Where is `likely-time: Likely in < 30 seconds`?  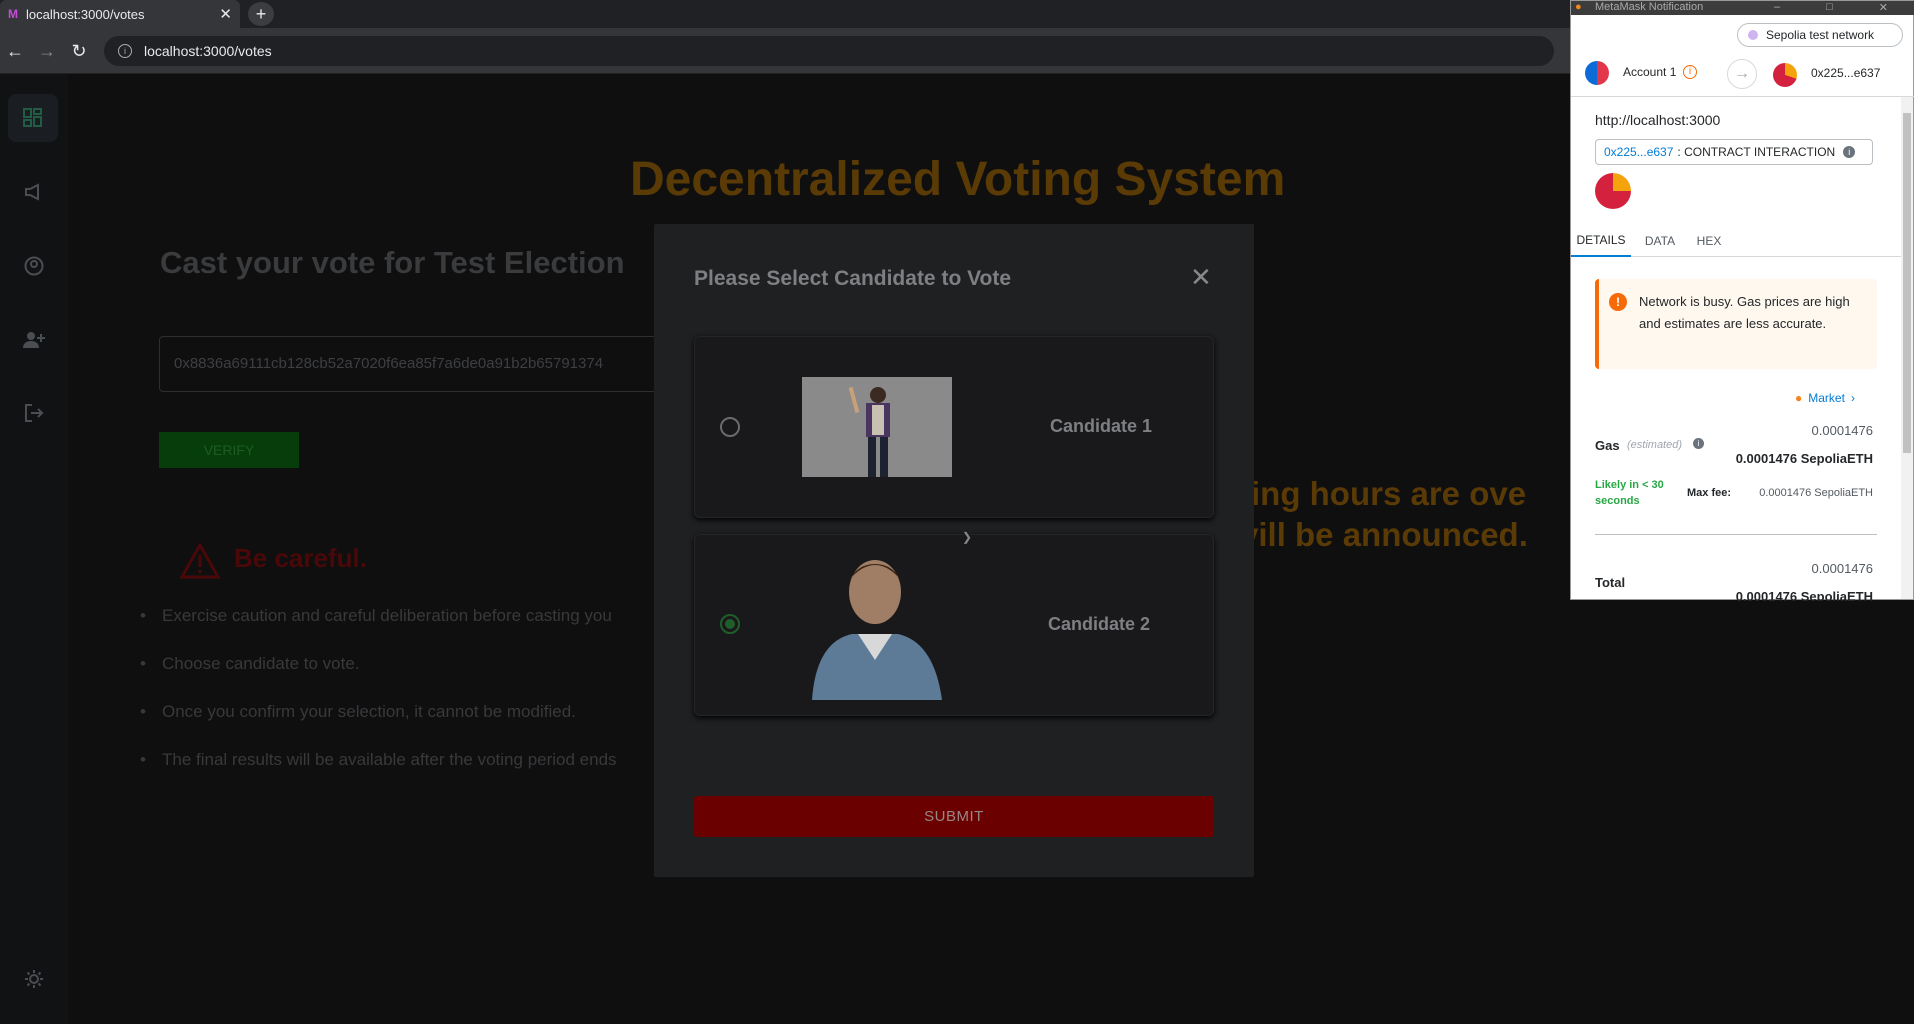
likely-time: Likely in < 30 seconds is located at coordinates (1629, 493).